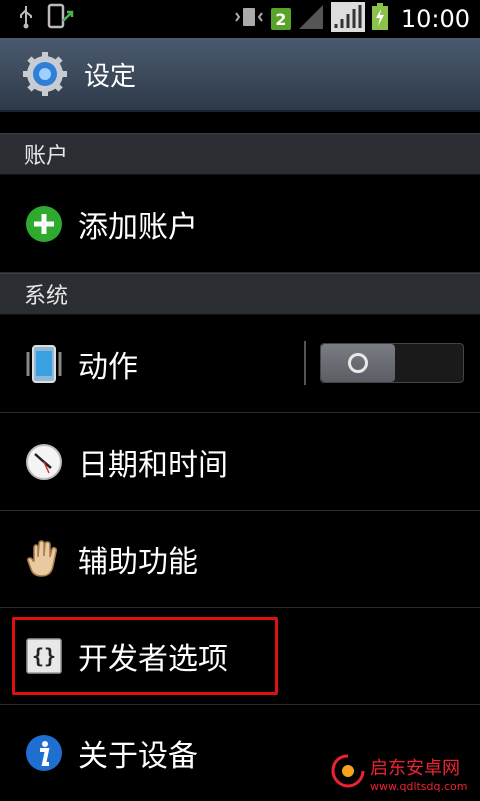 This screenshot has height=801, width=480. I want to click on watermark-logo-icon, so click(348, 773).